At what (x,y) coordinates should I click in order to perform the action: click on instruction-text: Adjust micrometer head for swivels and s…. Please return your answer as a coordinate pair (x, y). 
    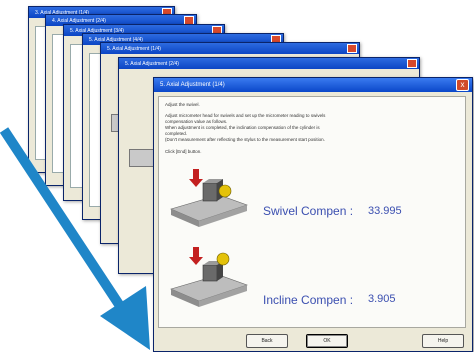
    Looking at the image, I should click on (245, 115).